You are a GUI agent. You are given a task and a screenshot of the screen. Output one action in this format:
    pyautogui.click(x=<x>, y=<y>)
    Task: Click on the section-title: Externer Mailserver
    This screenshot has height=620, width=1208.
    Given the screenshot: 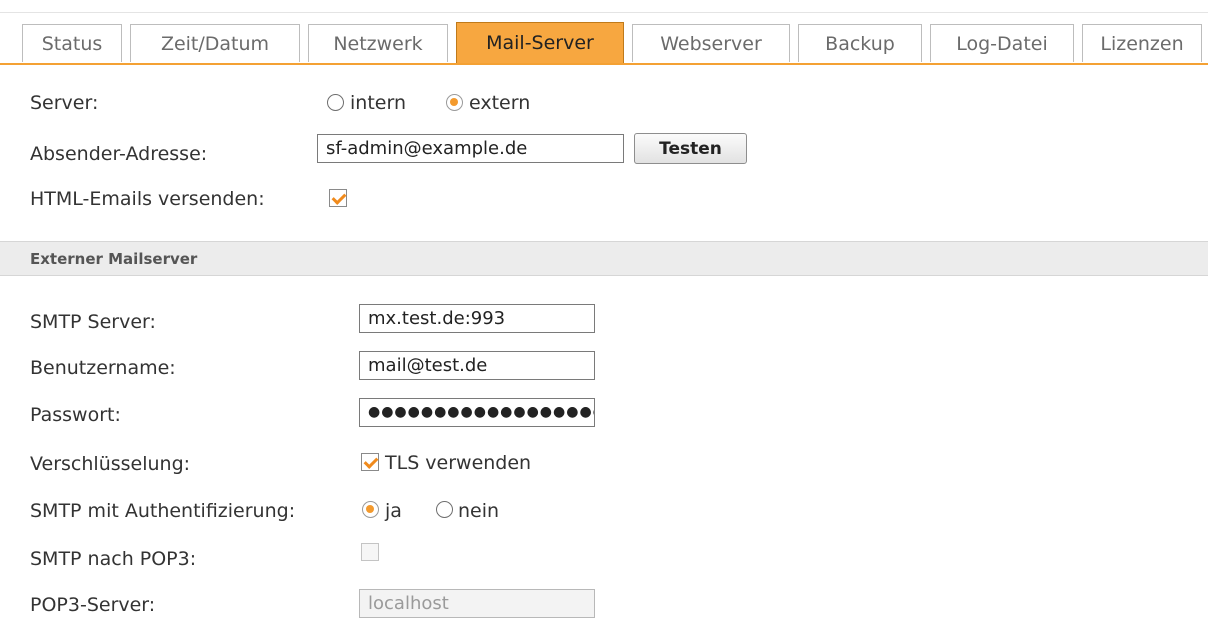 What is the action you would take?
    pyautogui.click(x=114, y=259)
    